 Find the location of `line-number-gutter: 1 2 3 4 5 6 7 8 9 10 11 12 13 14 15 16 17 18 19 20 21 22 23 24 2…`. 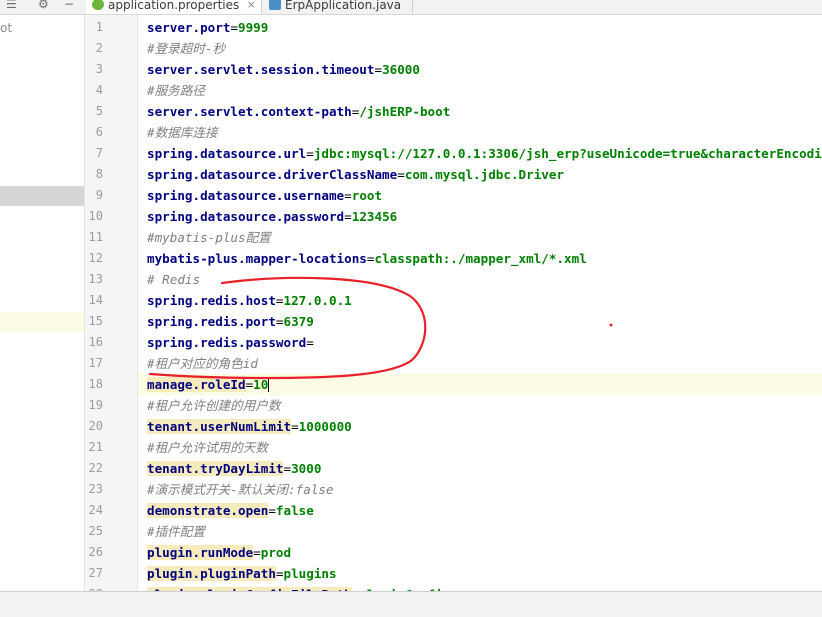

line-number-gutter: 1 2 3 4 5 6 7 8 9 10 11 12 13 14 15 16 17 18 19 20 21 22 23 24 2… is located at coordinates (111, 308).